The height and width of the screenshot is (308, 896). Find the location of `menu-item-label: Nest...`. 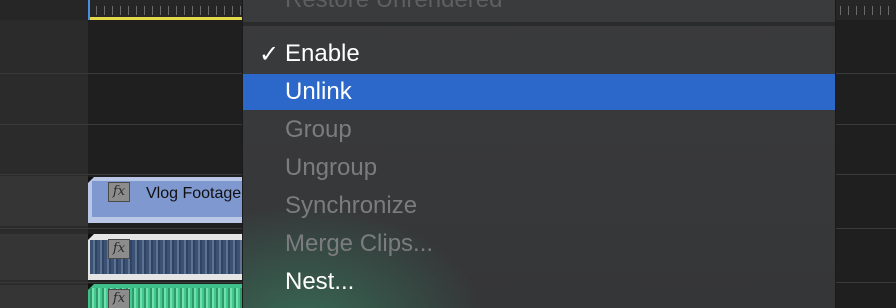

menu-item-label: Nest... is located at coordinates (320, 281).